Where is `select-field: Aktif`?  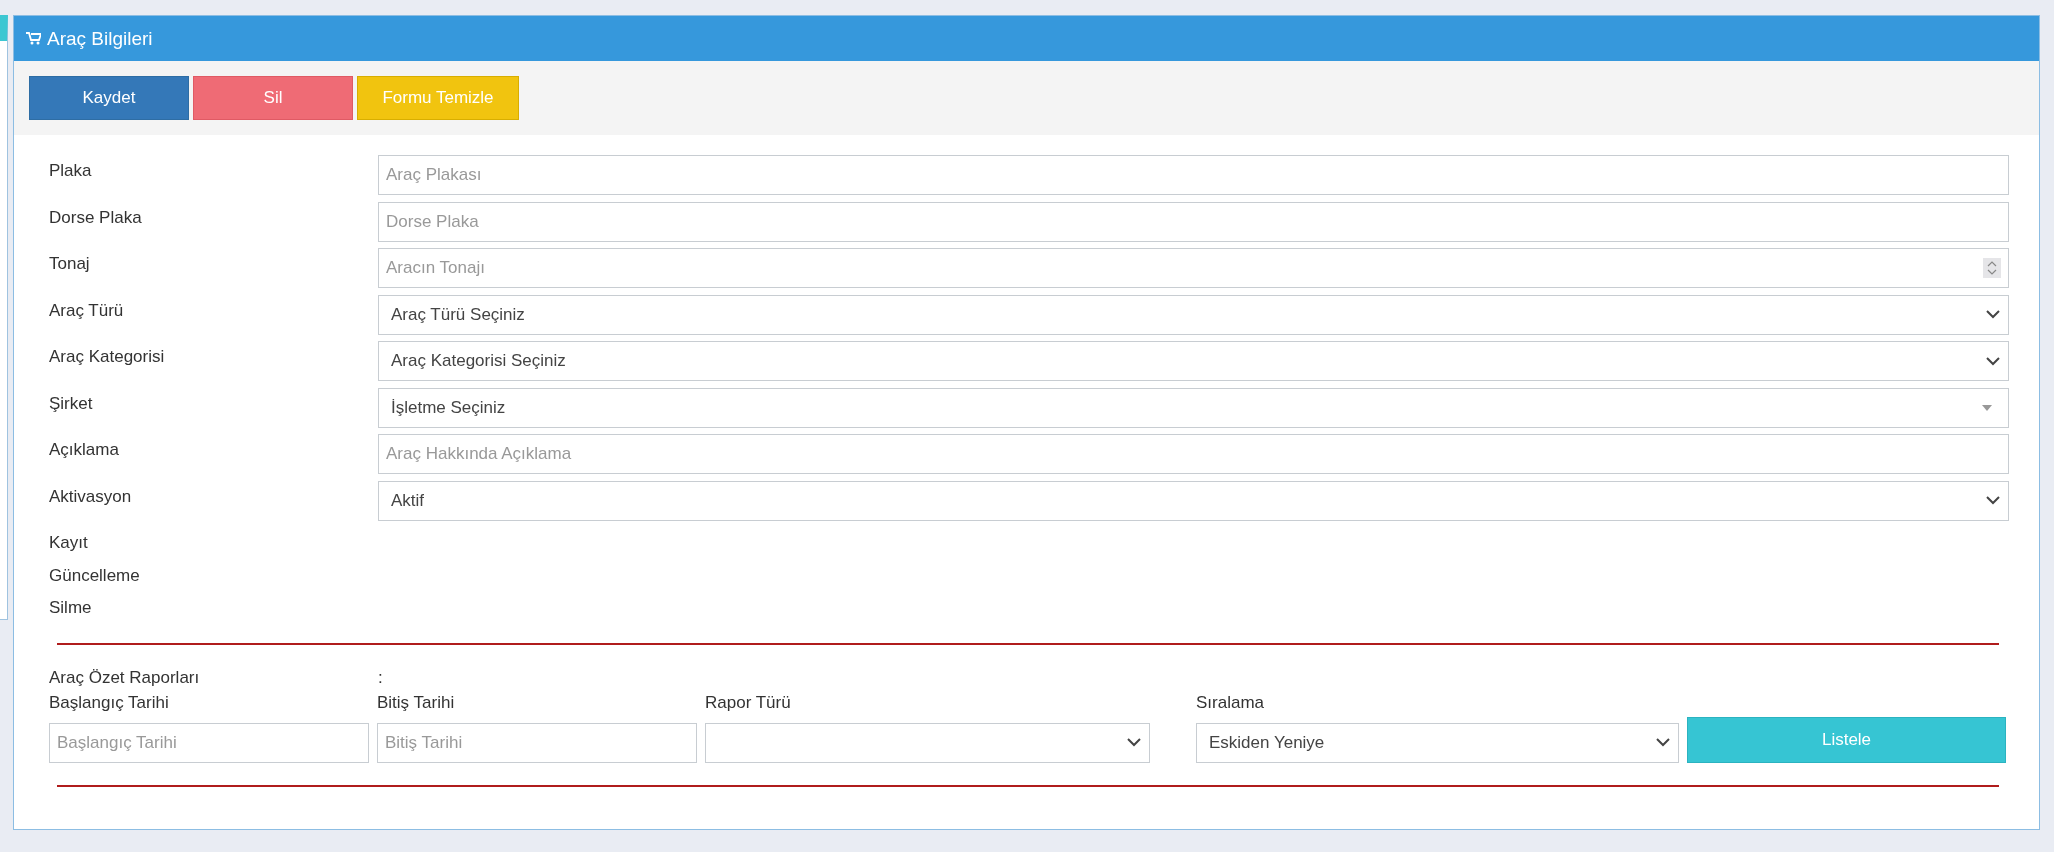
select-field: Aktif is located at coordinates (1193, 500).